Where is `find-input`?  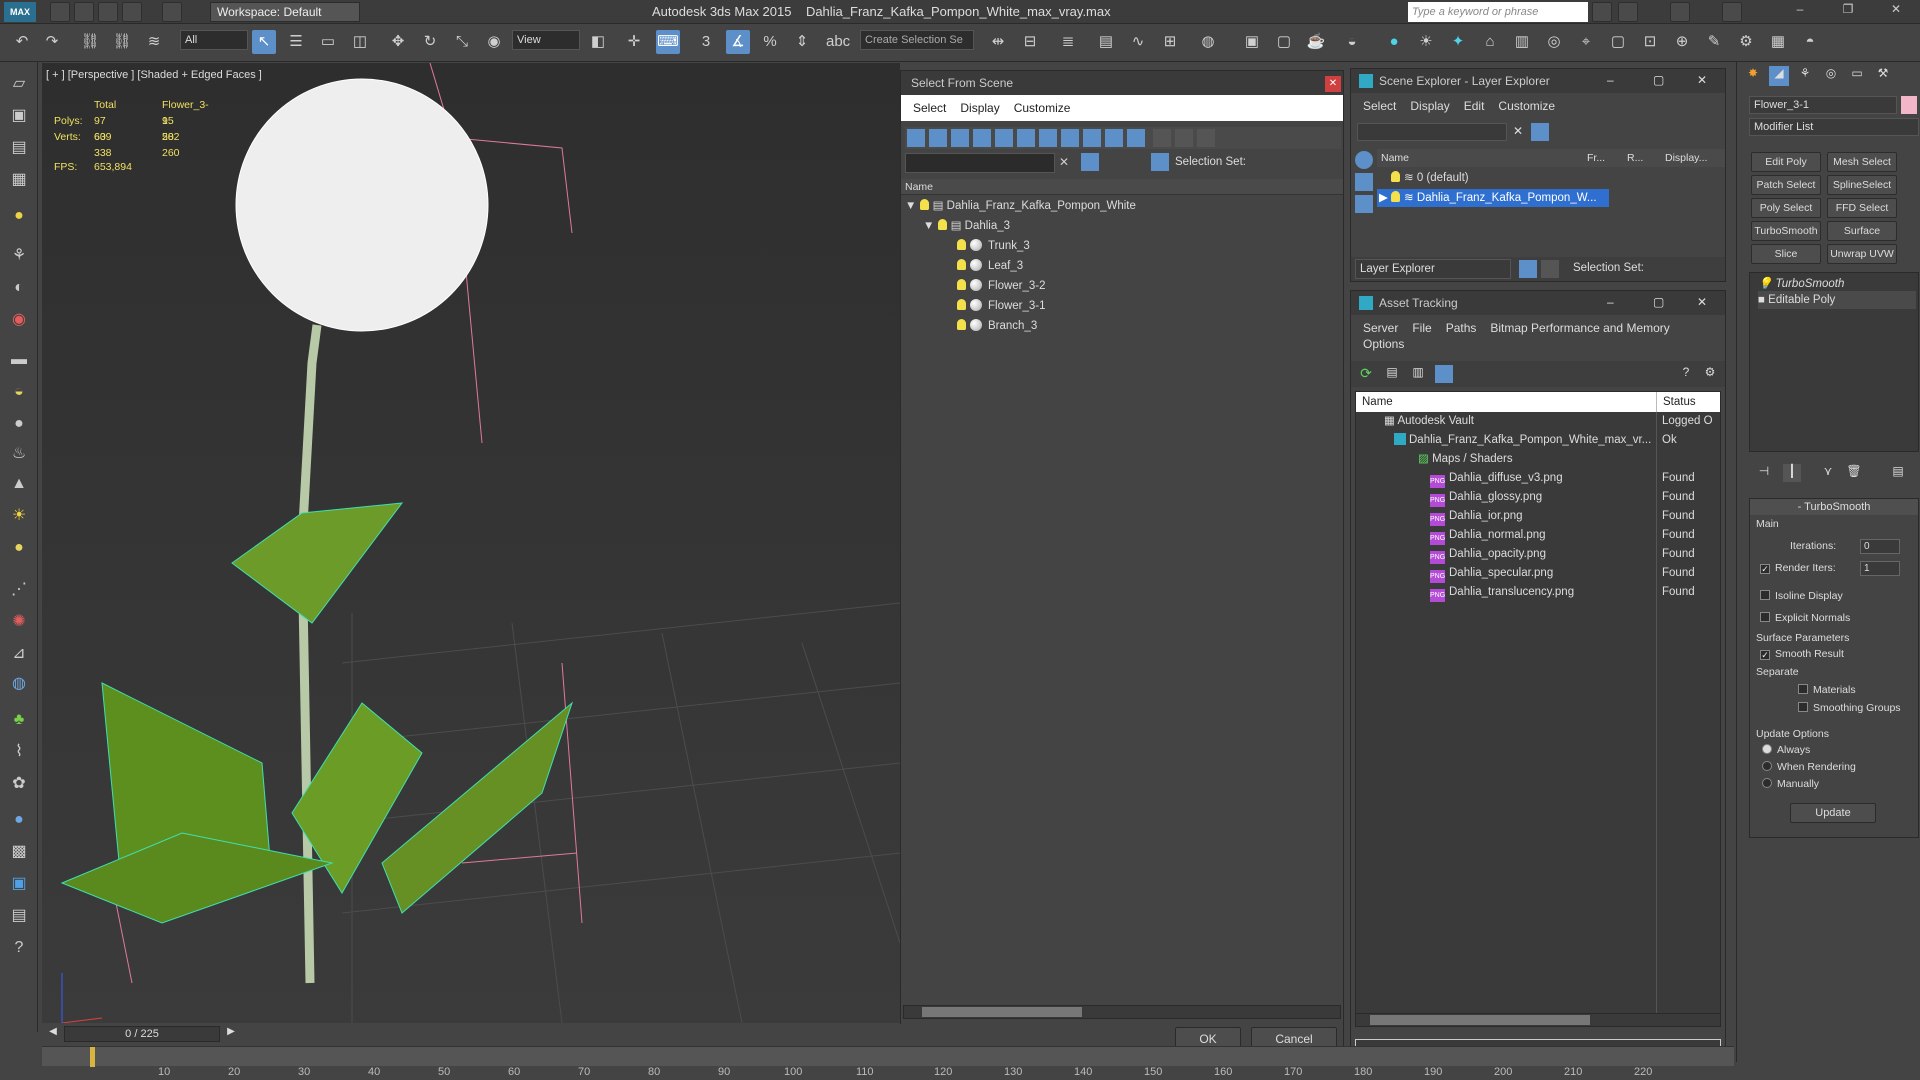
find-input is located at coordinates (980, 163).